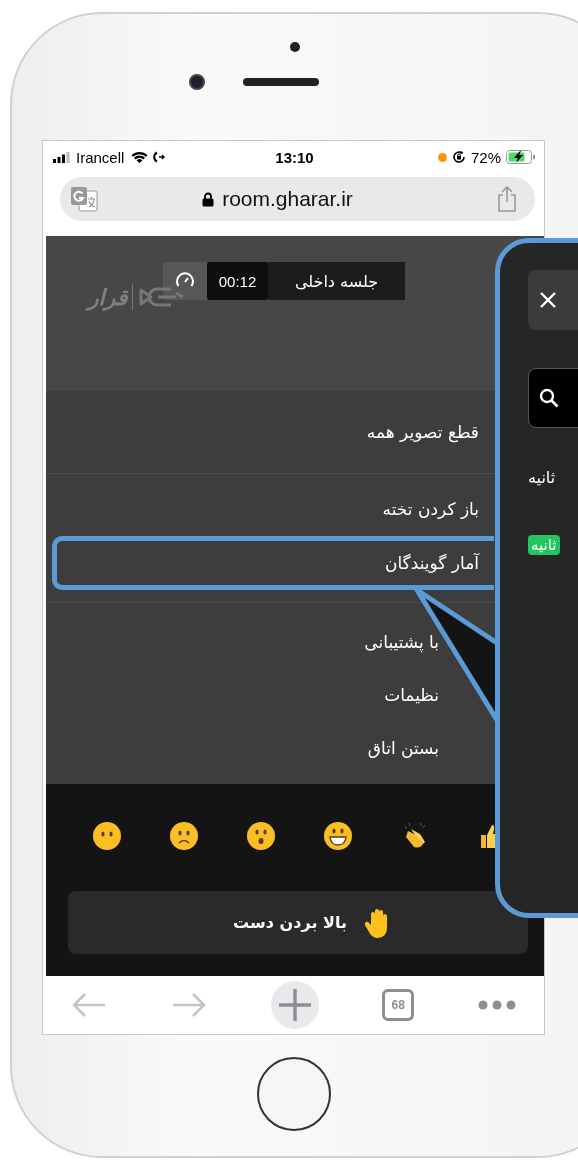  What do you see at coordinates (237, 281) in the screenshot?
I see `session-timer: 00:12` at bounding box center [237, 281].